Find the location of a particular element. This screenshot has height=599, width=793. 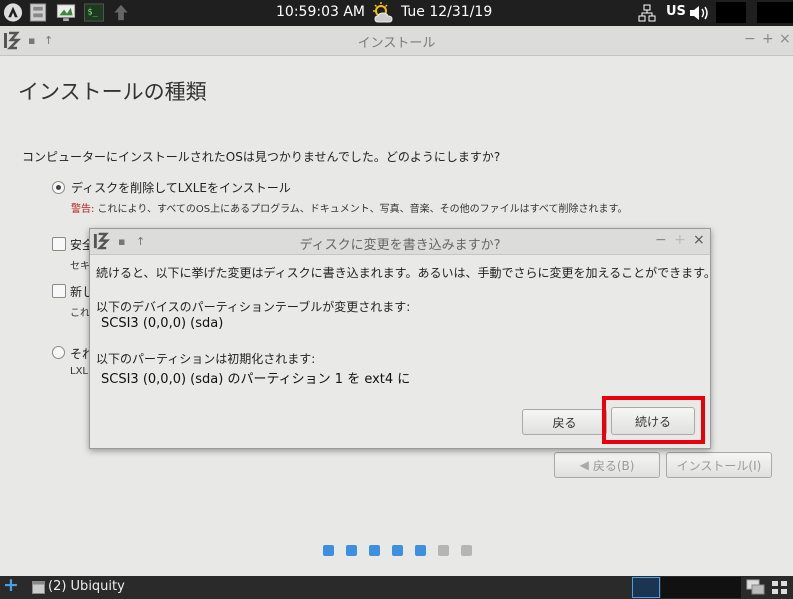

taskbar: + (2) Ubiquity is located at coordinates (396, 586).